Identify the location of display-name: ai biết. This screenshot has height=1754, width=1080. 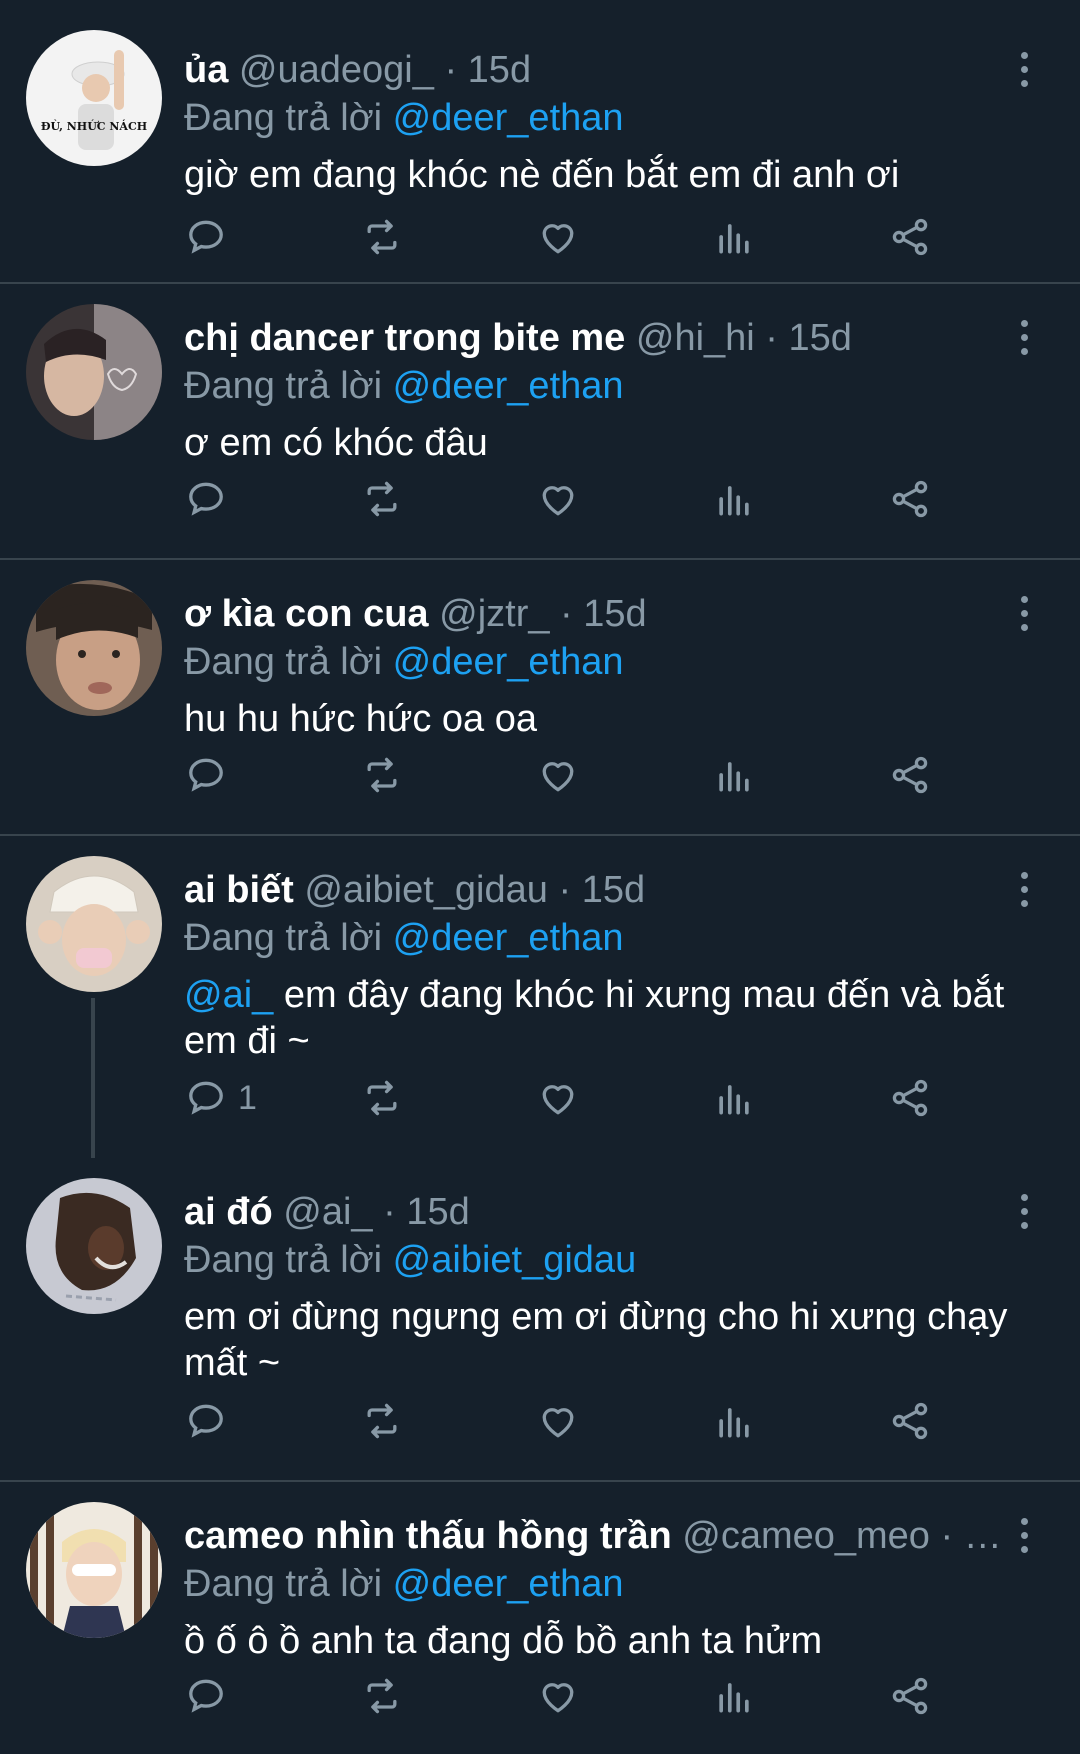
(239, 890).